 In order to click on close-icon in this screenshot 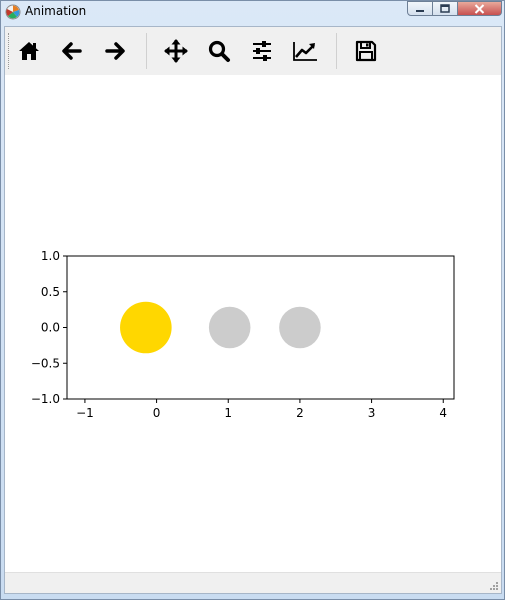, I will do `click(479, 8)`.